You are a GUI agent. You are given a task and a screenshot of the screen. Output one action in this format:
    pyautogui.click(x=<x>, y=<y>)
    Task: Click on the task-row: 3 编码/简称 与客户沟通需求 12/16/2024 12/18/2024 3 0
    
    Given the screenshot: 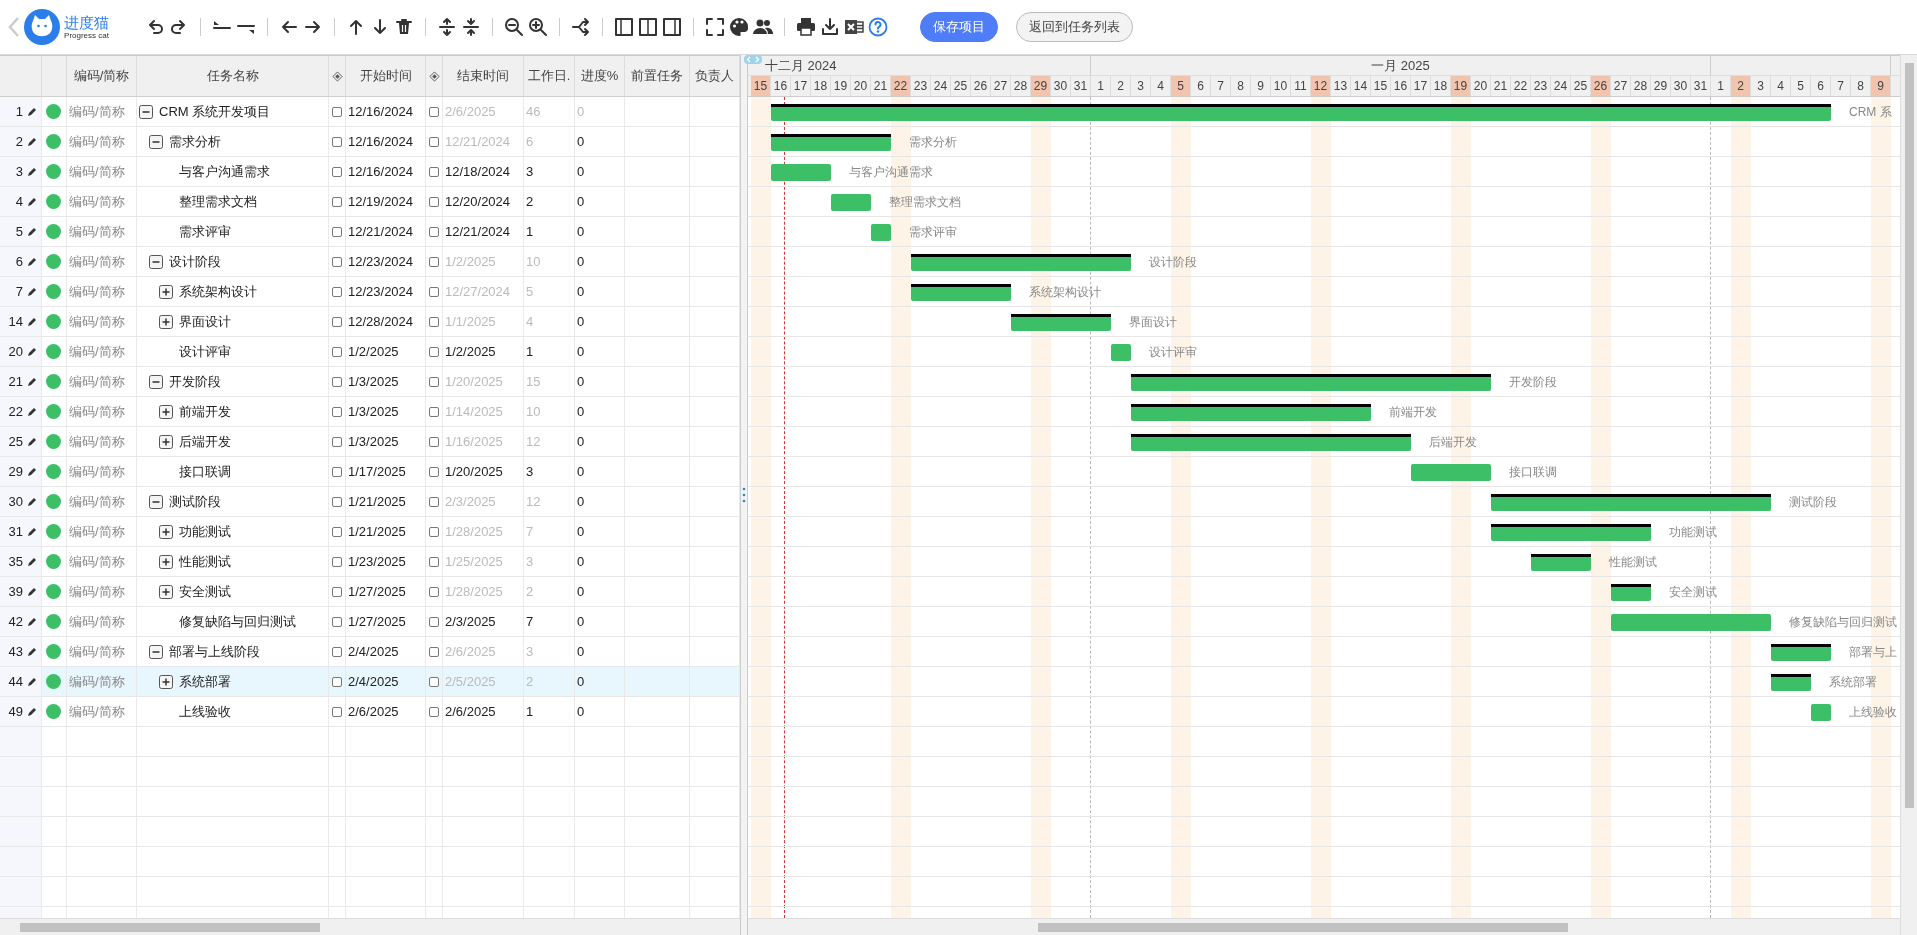 What is the action you would take?
    pyautogui.click(x=370, y=172)
    